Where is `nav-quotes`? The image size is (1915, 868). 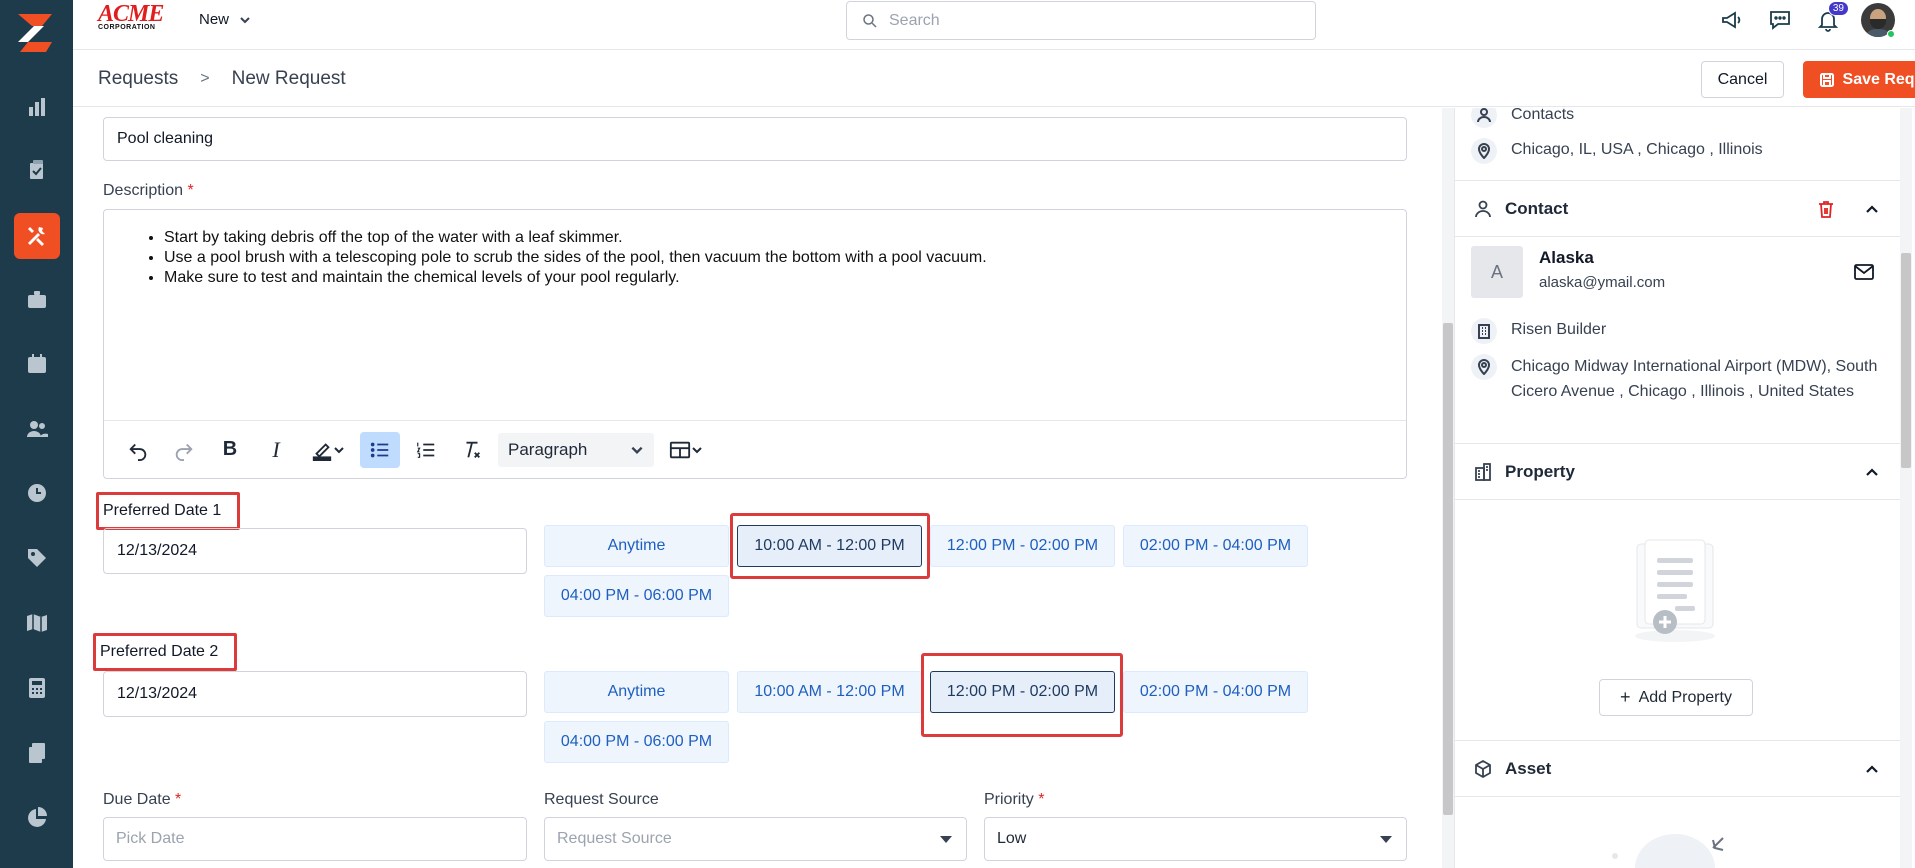
nav-quotes is located at coordinates (36, 170).